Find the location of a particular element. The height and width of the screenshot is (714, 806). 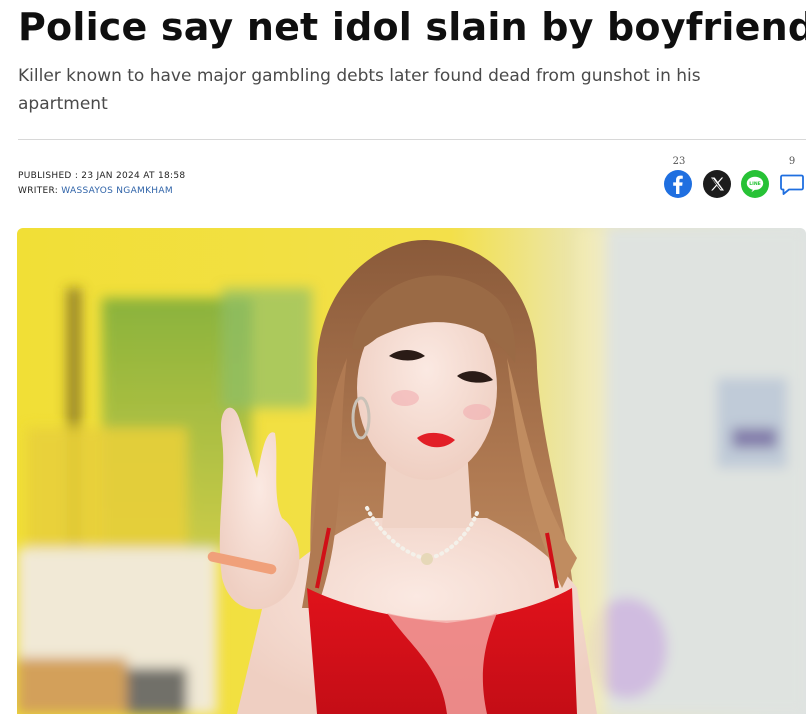

divider is located at coordinates (412, 139).